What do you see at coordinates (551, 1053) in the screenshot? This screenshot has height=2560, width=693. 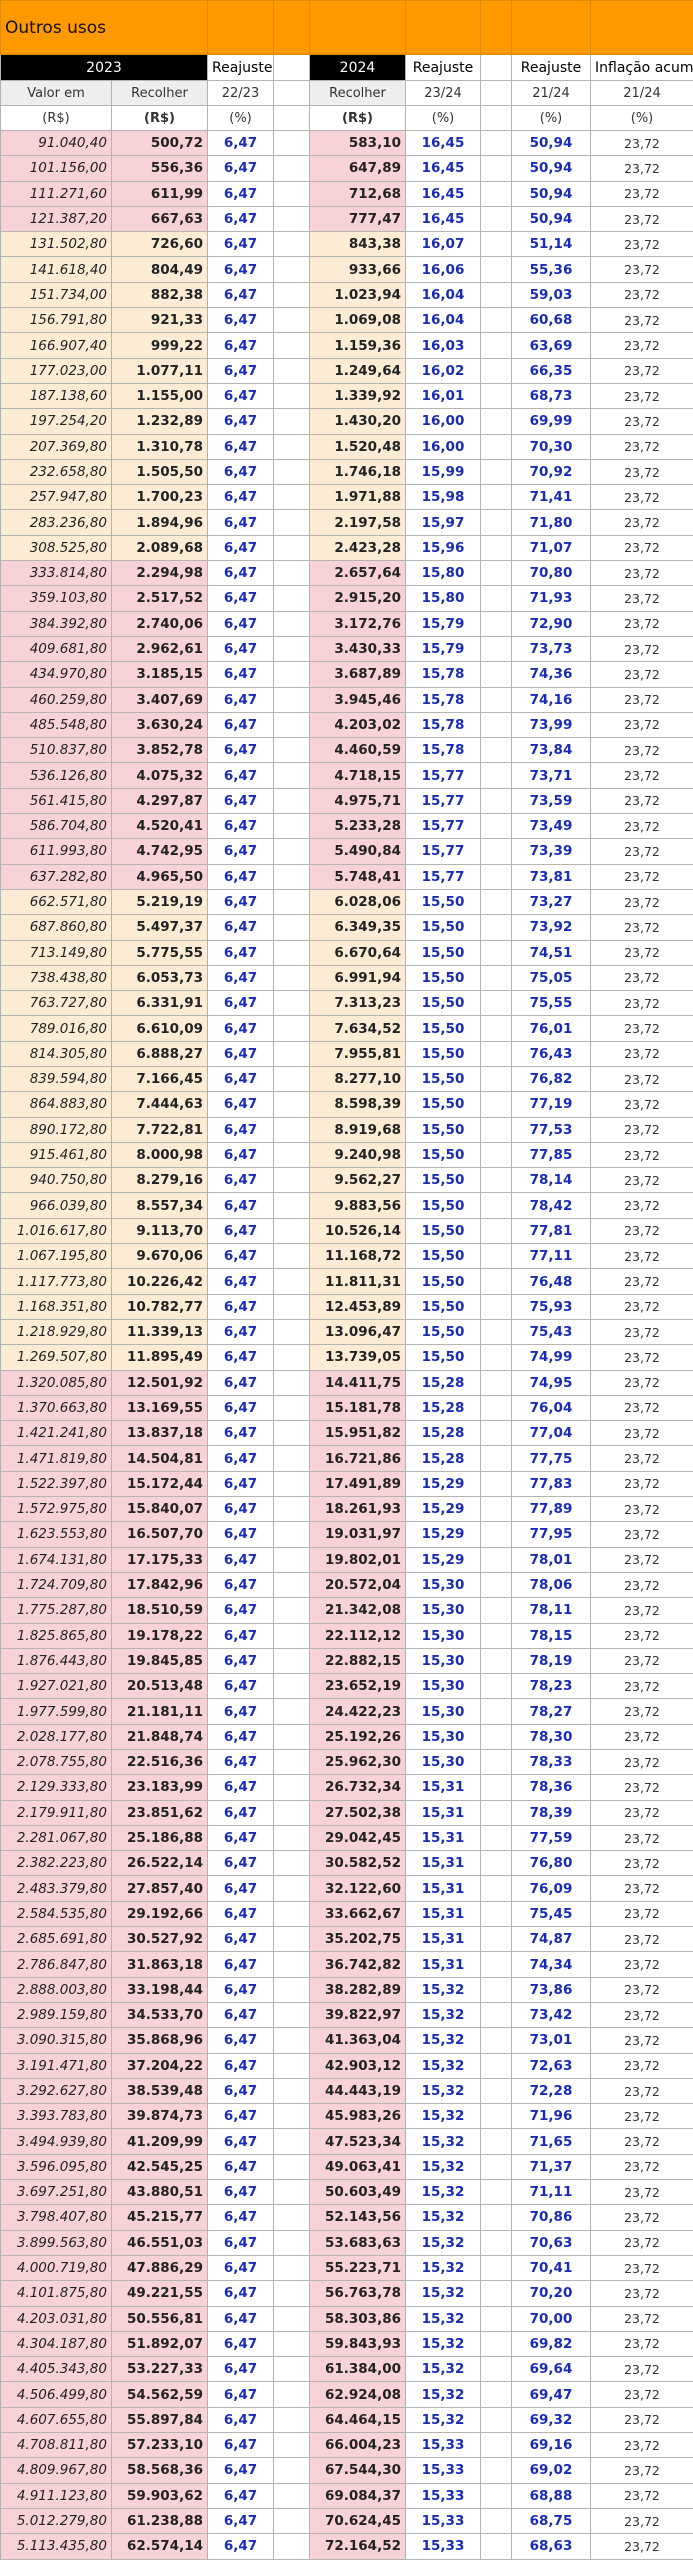 I see `reajuste-21-24-cell: 76,43` at bounding box center [551, 1053].